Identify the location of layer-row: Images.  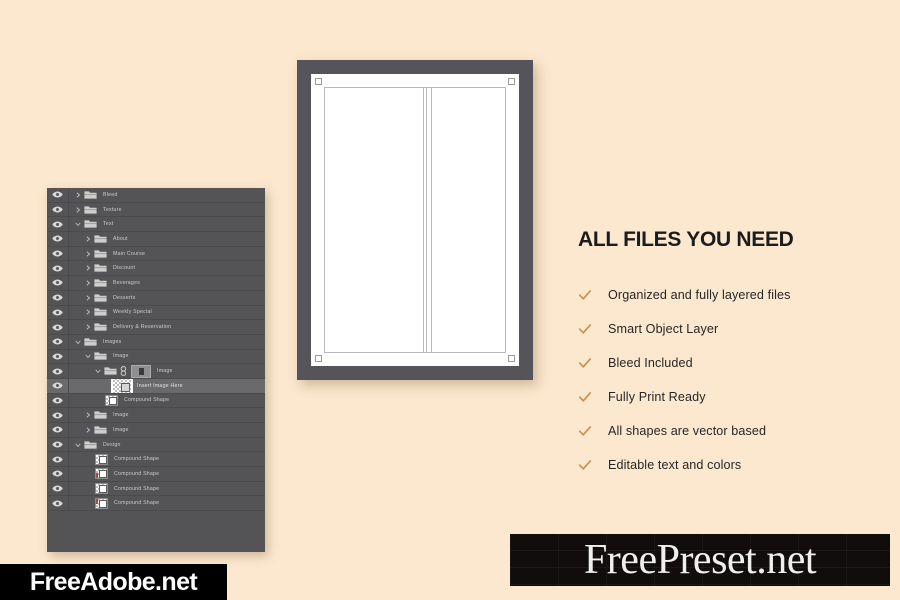
(156, 342).